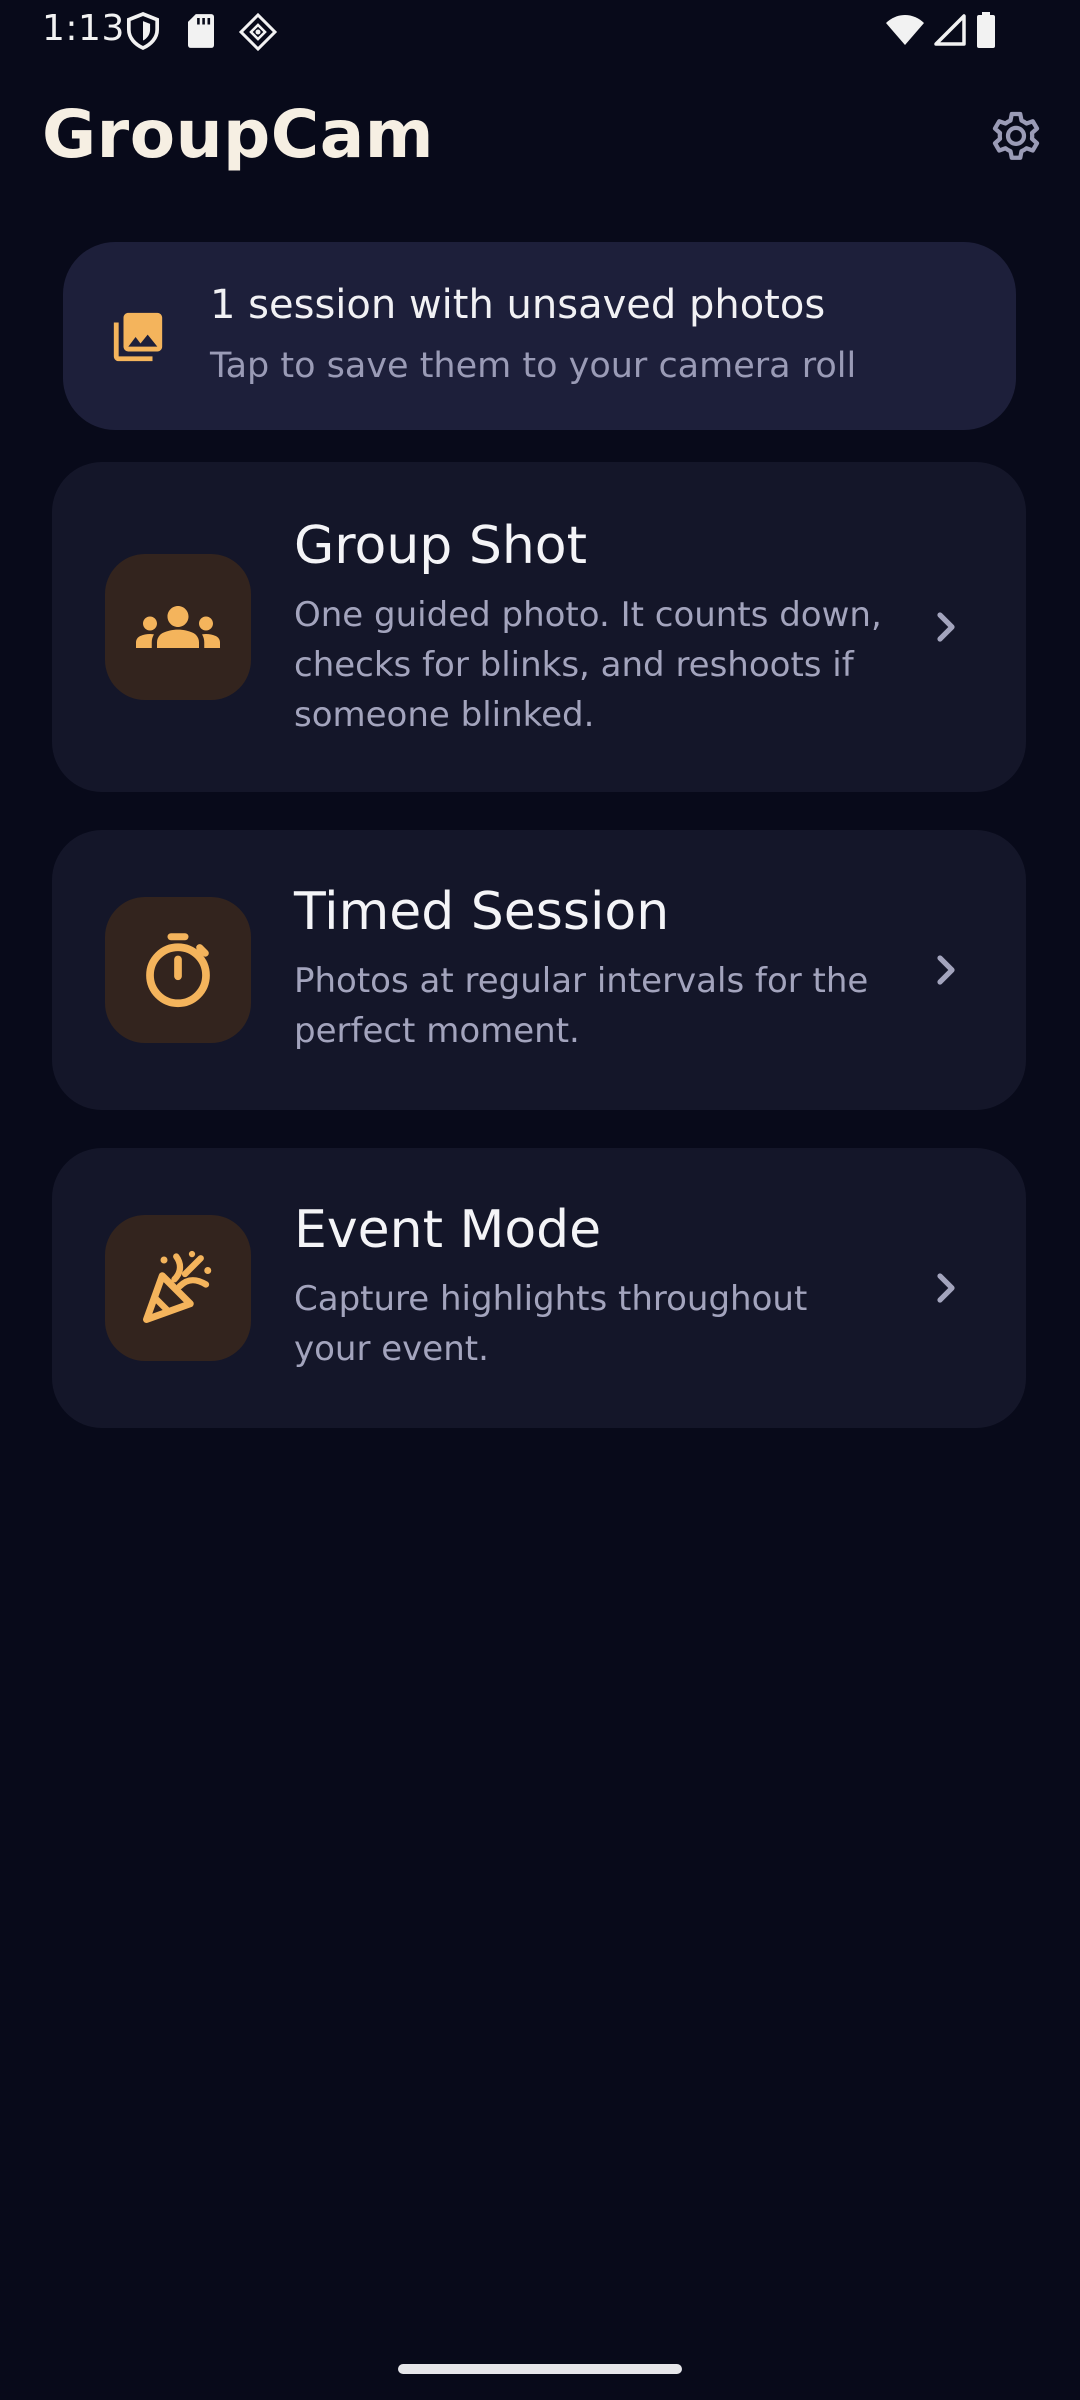 This screenshot has width=1080, height=2400. I want to click on home-indicator, so click(540, 2369).